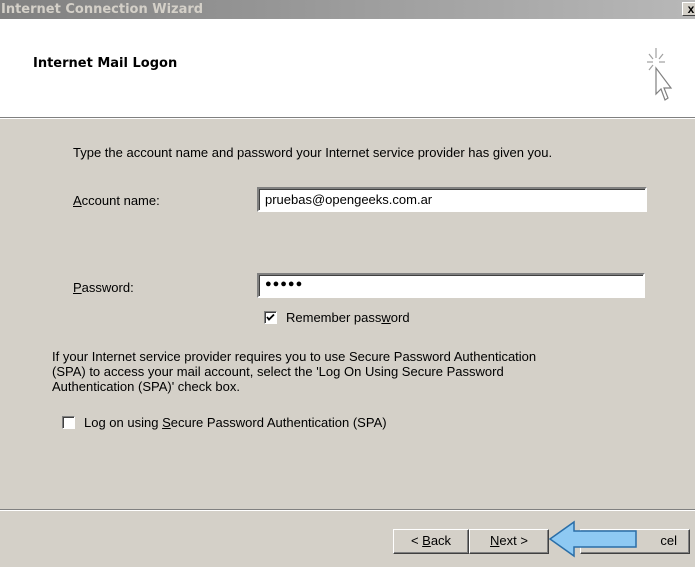 The height and width of the screenshot is (567, 695). I want to click on page-title: Internet Mail Logon, so click(105, 63).